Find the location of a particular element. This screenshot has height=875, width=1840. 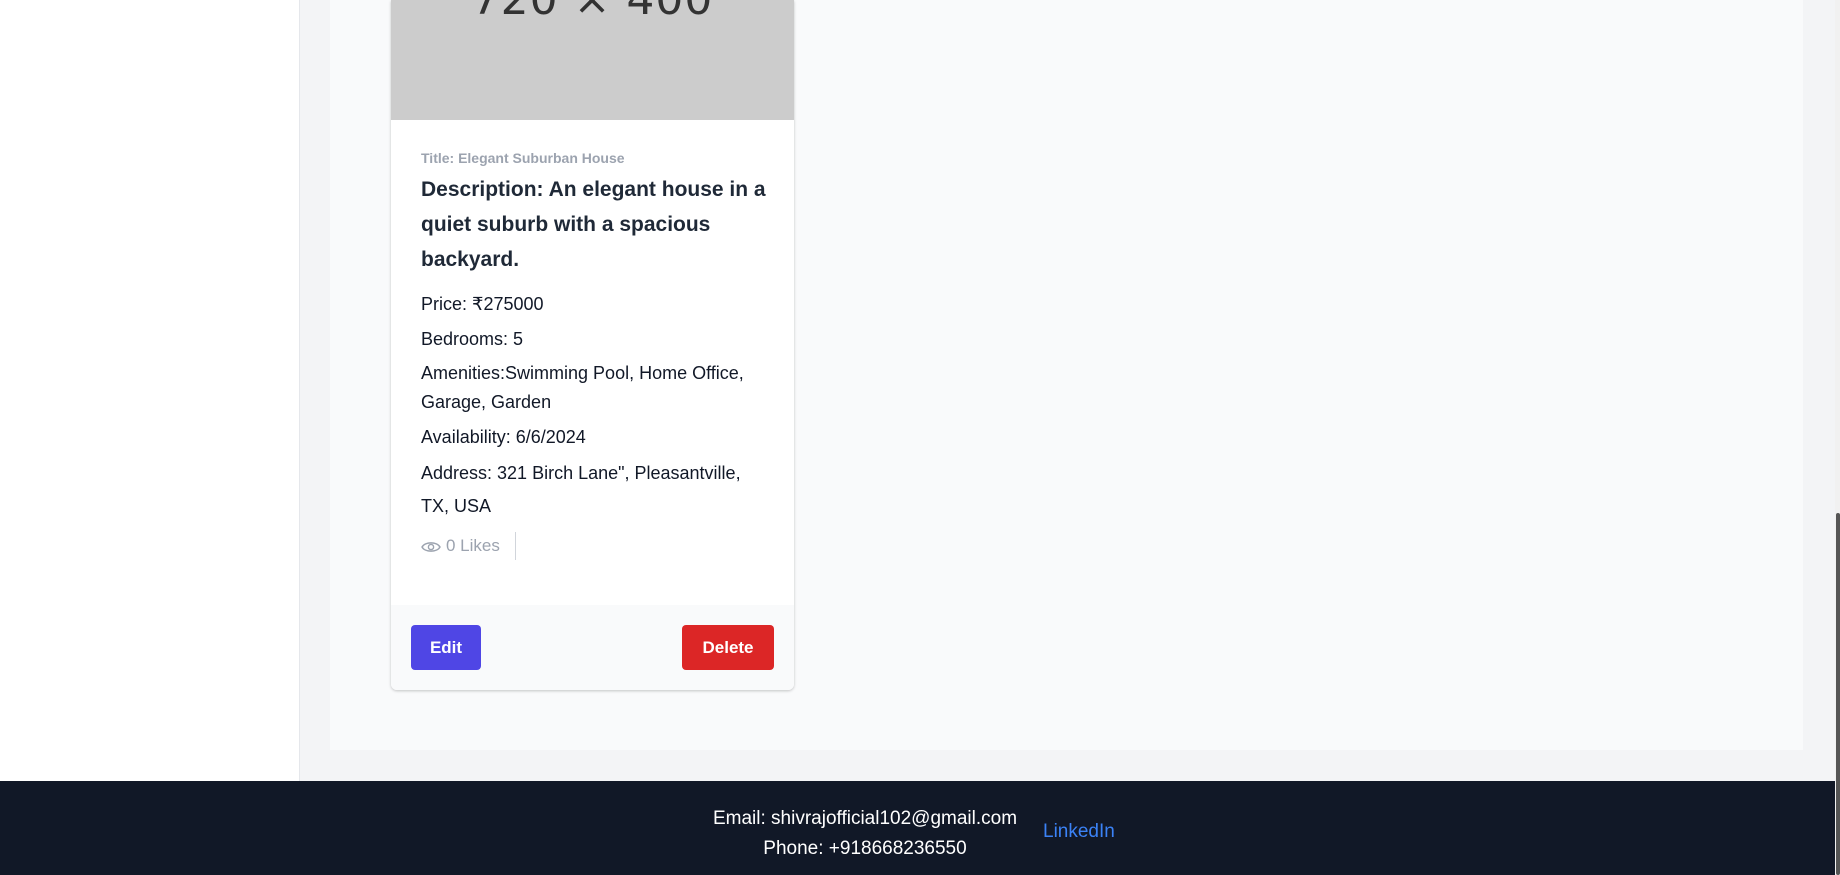

eye-icon is located at coordinates (431, 546).